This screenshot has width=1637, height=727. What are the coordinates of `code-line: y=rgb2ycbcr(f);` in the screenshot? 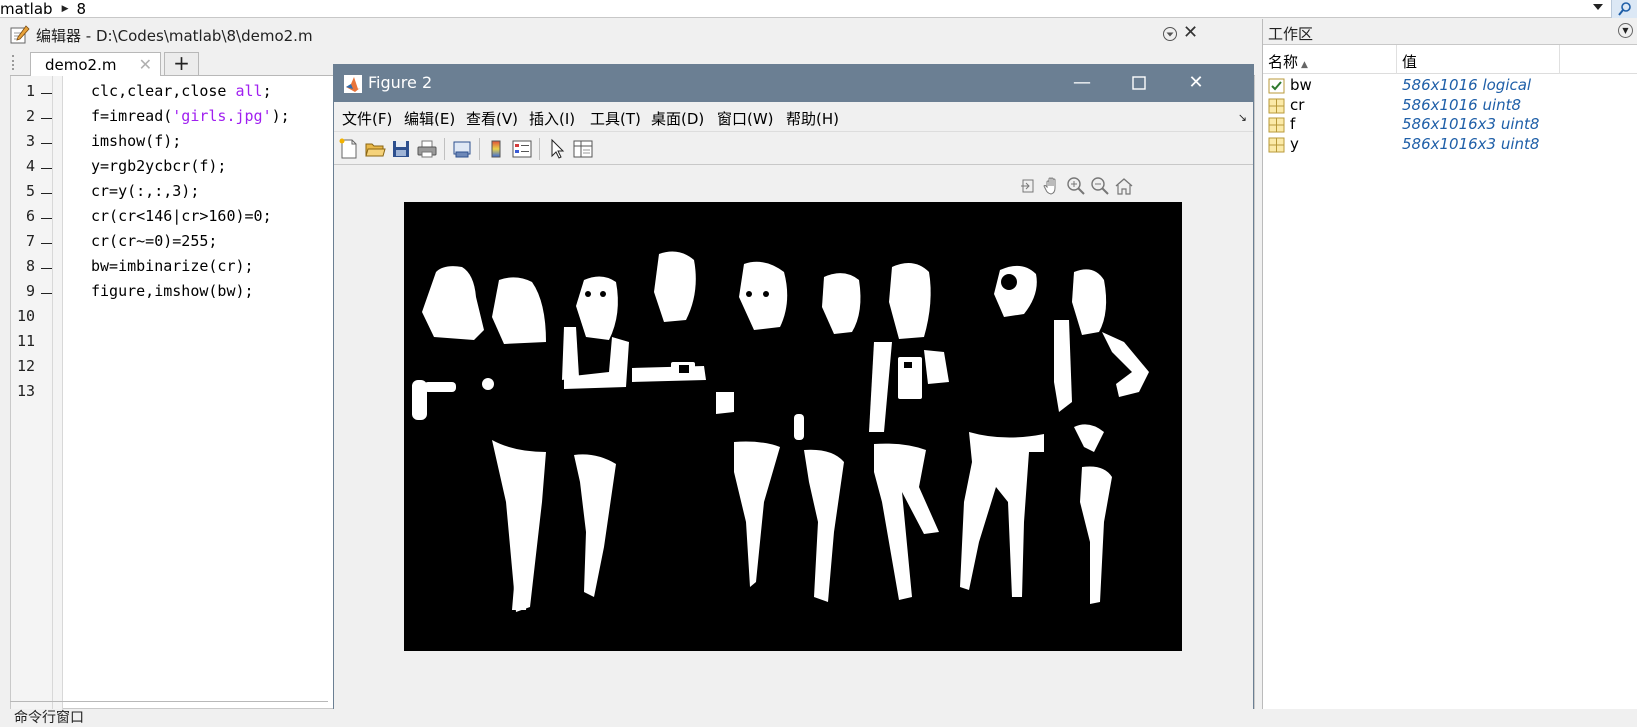 It's located at (158, 166).